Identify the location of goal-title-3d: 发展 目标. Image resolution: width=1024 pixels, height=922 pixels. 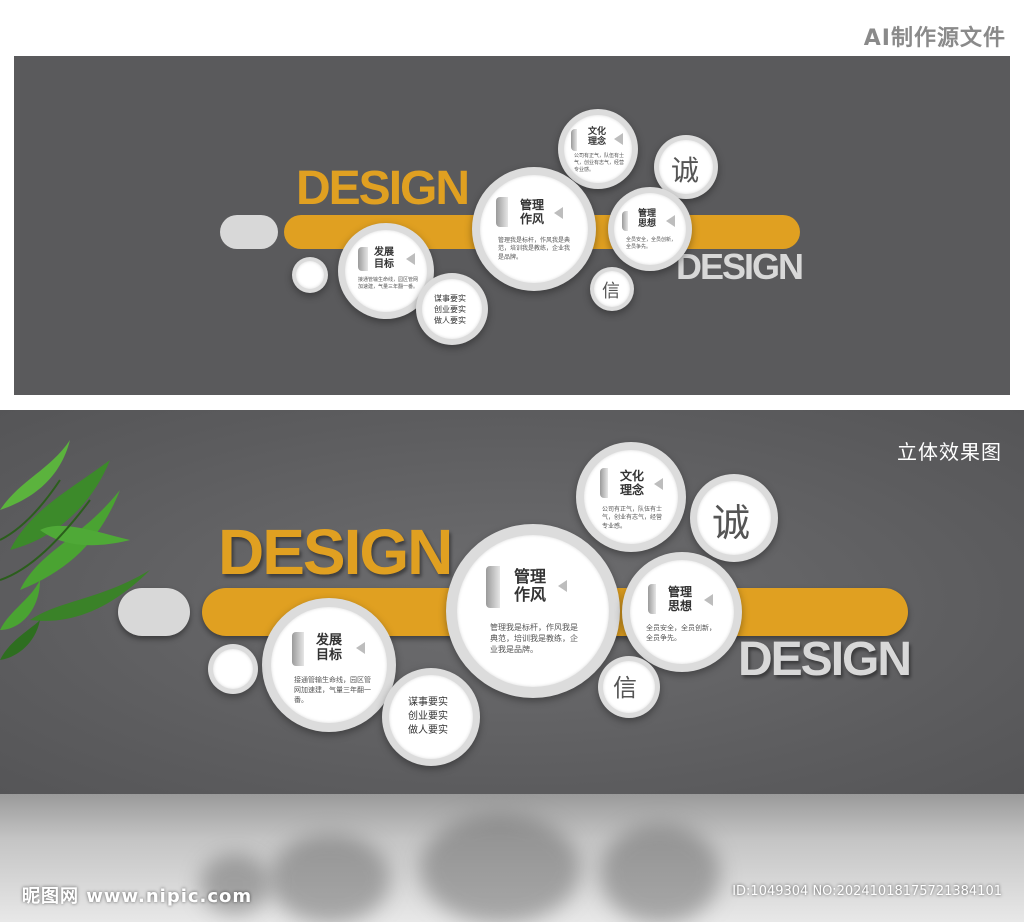
(329, 648).